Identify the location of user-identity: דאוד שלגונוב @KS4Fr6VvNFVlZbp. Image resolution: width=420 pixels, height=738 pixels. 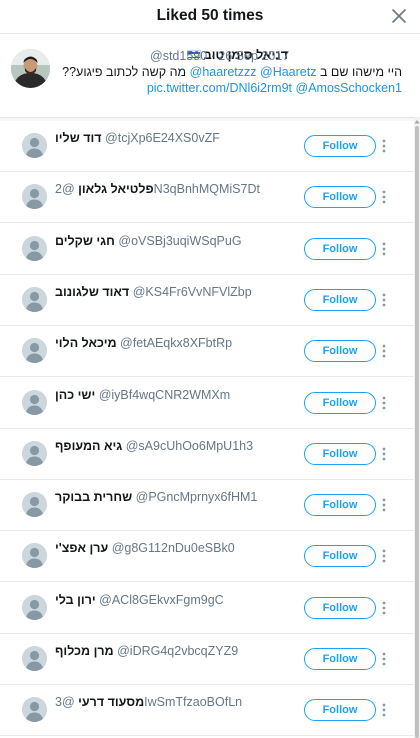
(153, 292).